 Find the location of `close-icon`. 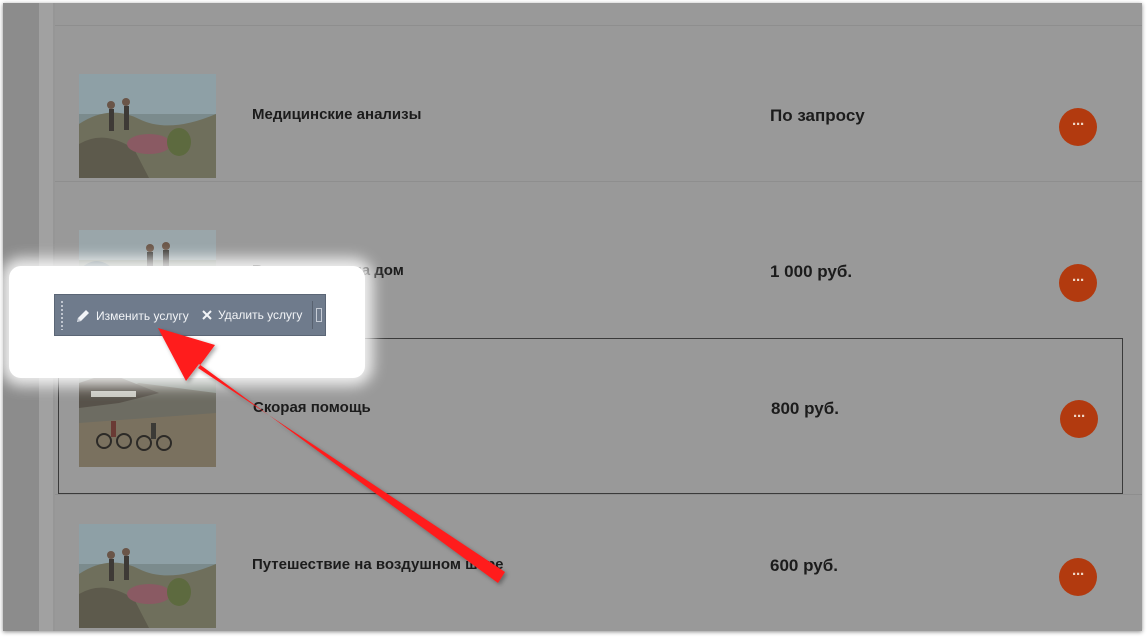

close-icon is located at coordinates (207, 315).